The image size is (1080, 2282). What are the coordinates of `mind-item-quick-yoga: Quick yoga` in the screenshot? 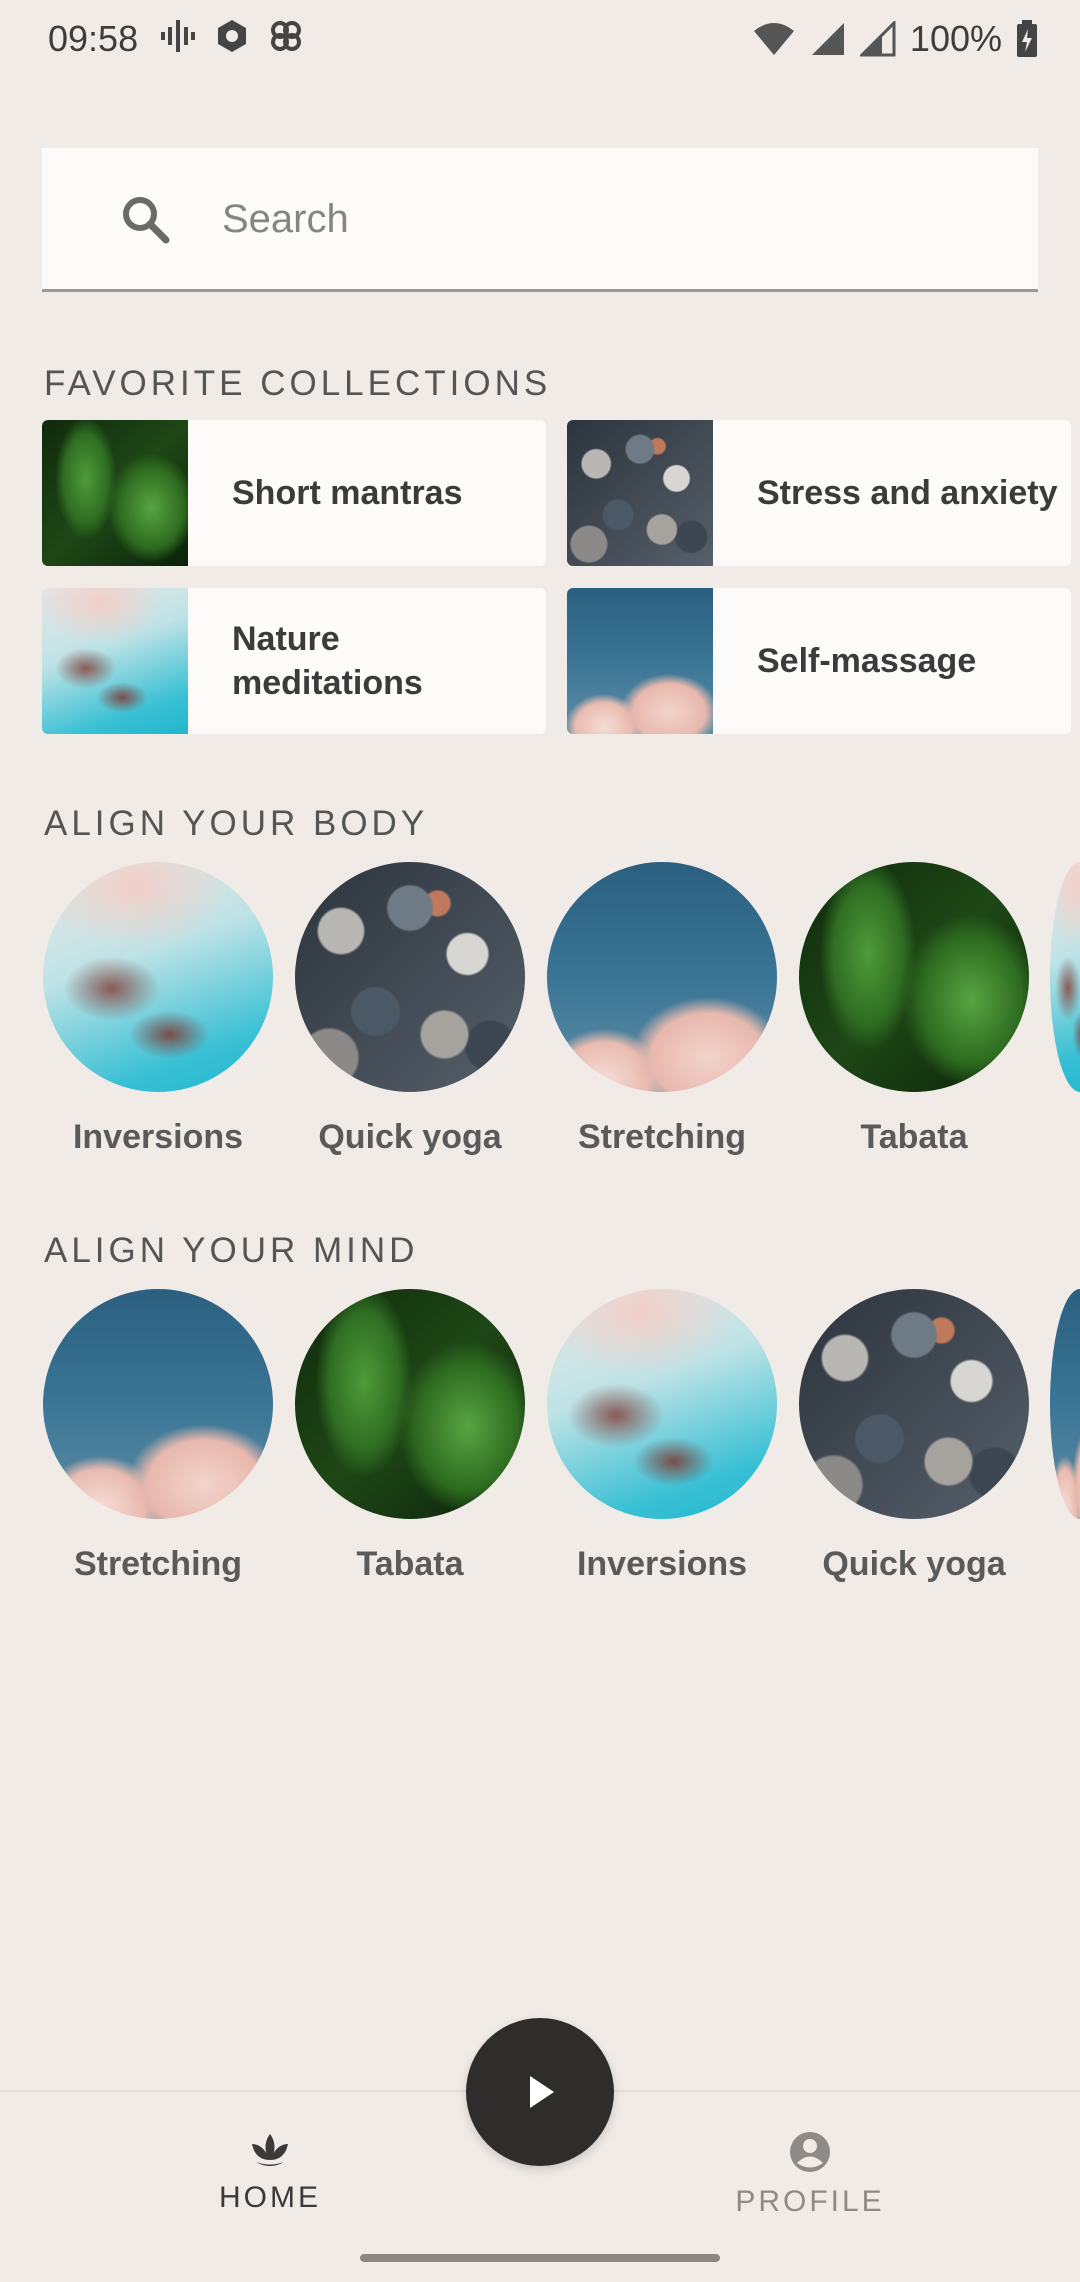 It's located at (914, 1436).